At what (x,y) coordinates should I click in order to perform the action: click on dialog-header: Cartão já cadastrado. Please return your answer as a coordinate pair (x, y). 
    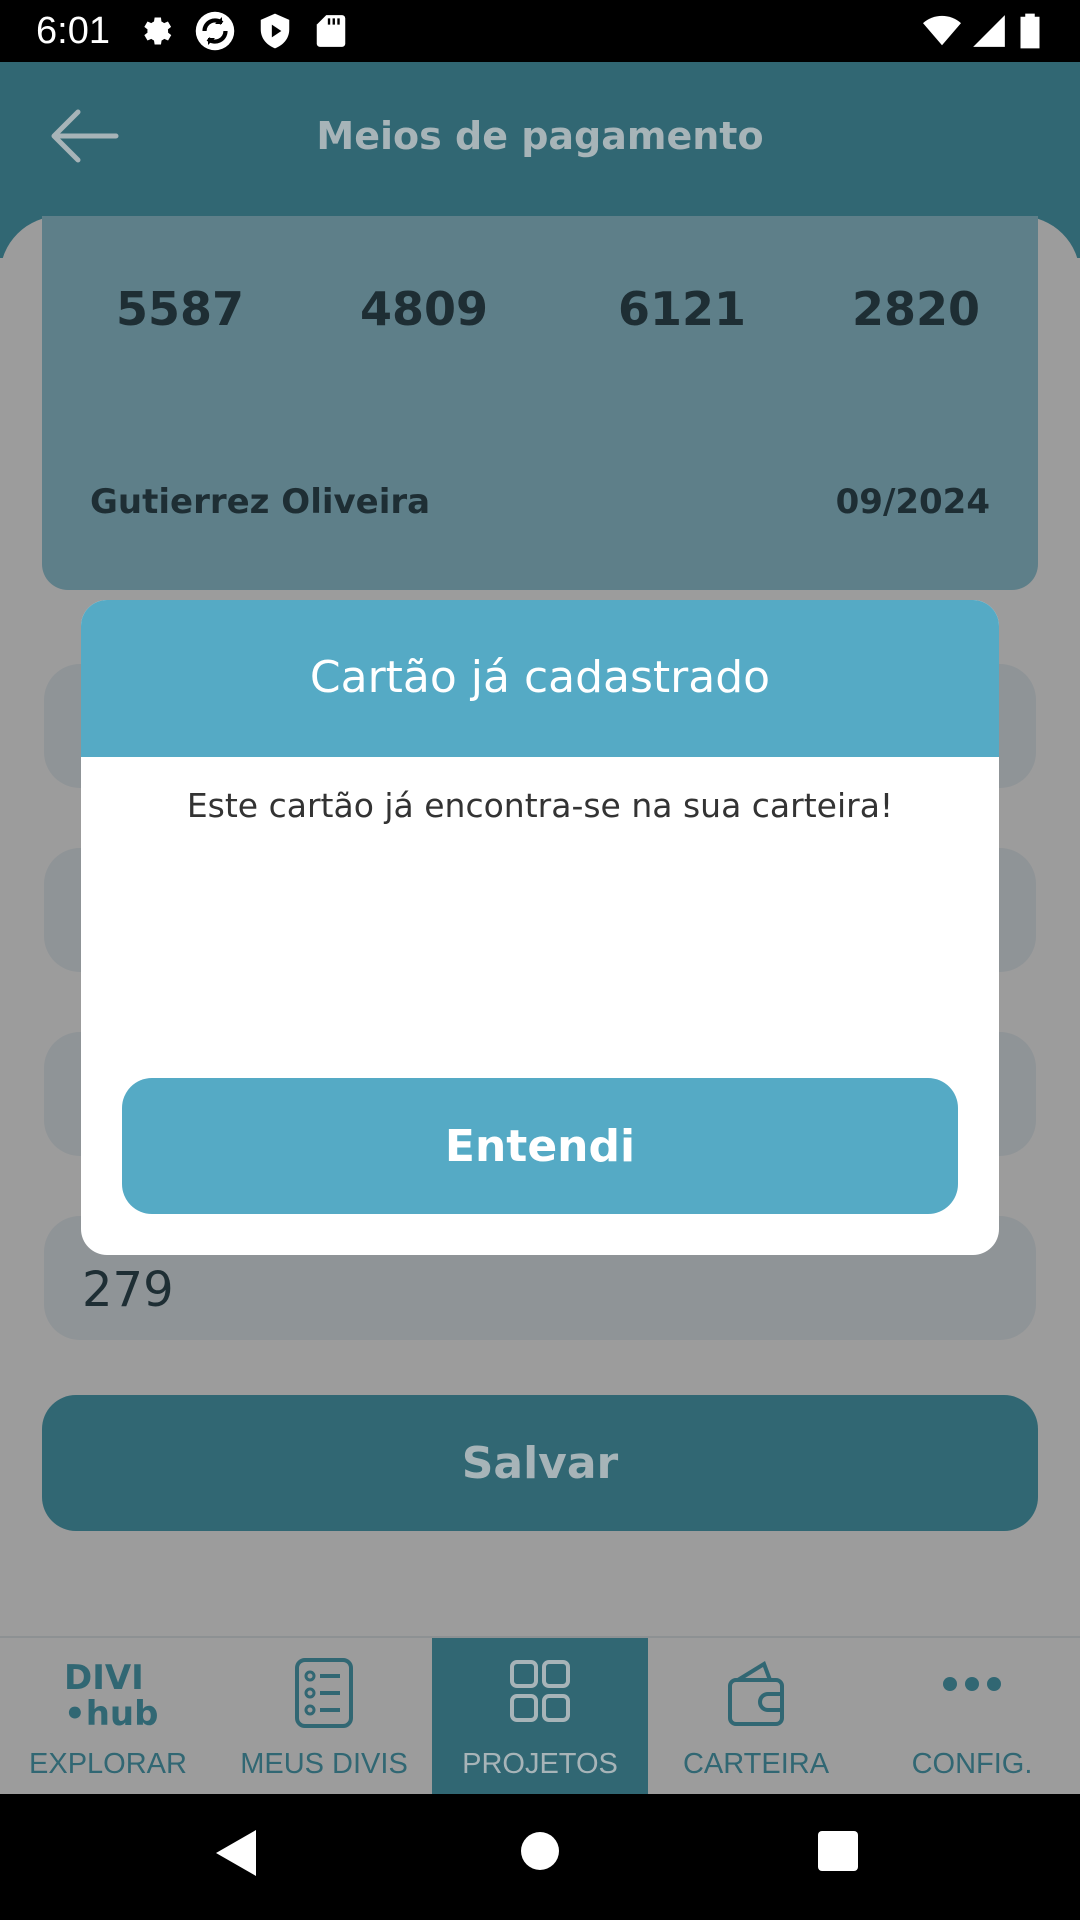
    Looking at the image, I should click on (540, 678).